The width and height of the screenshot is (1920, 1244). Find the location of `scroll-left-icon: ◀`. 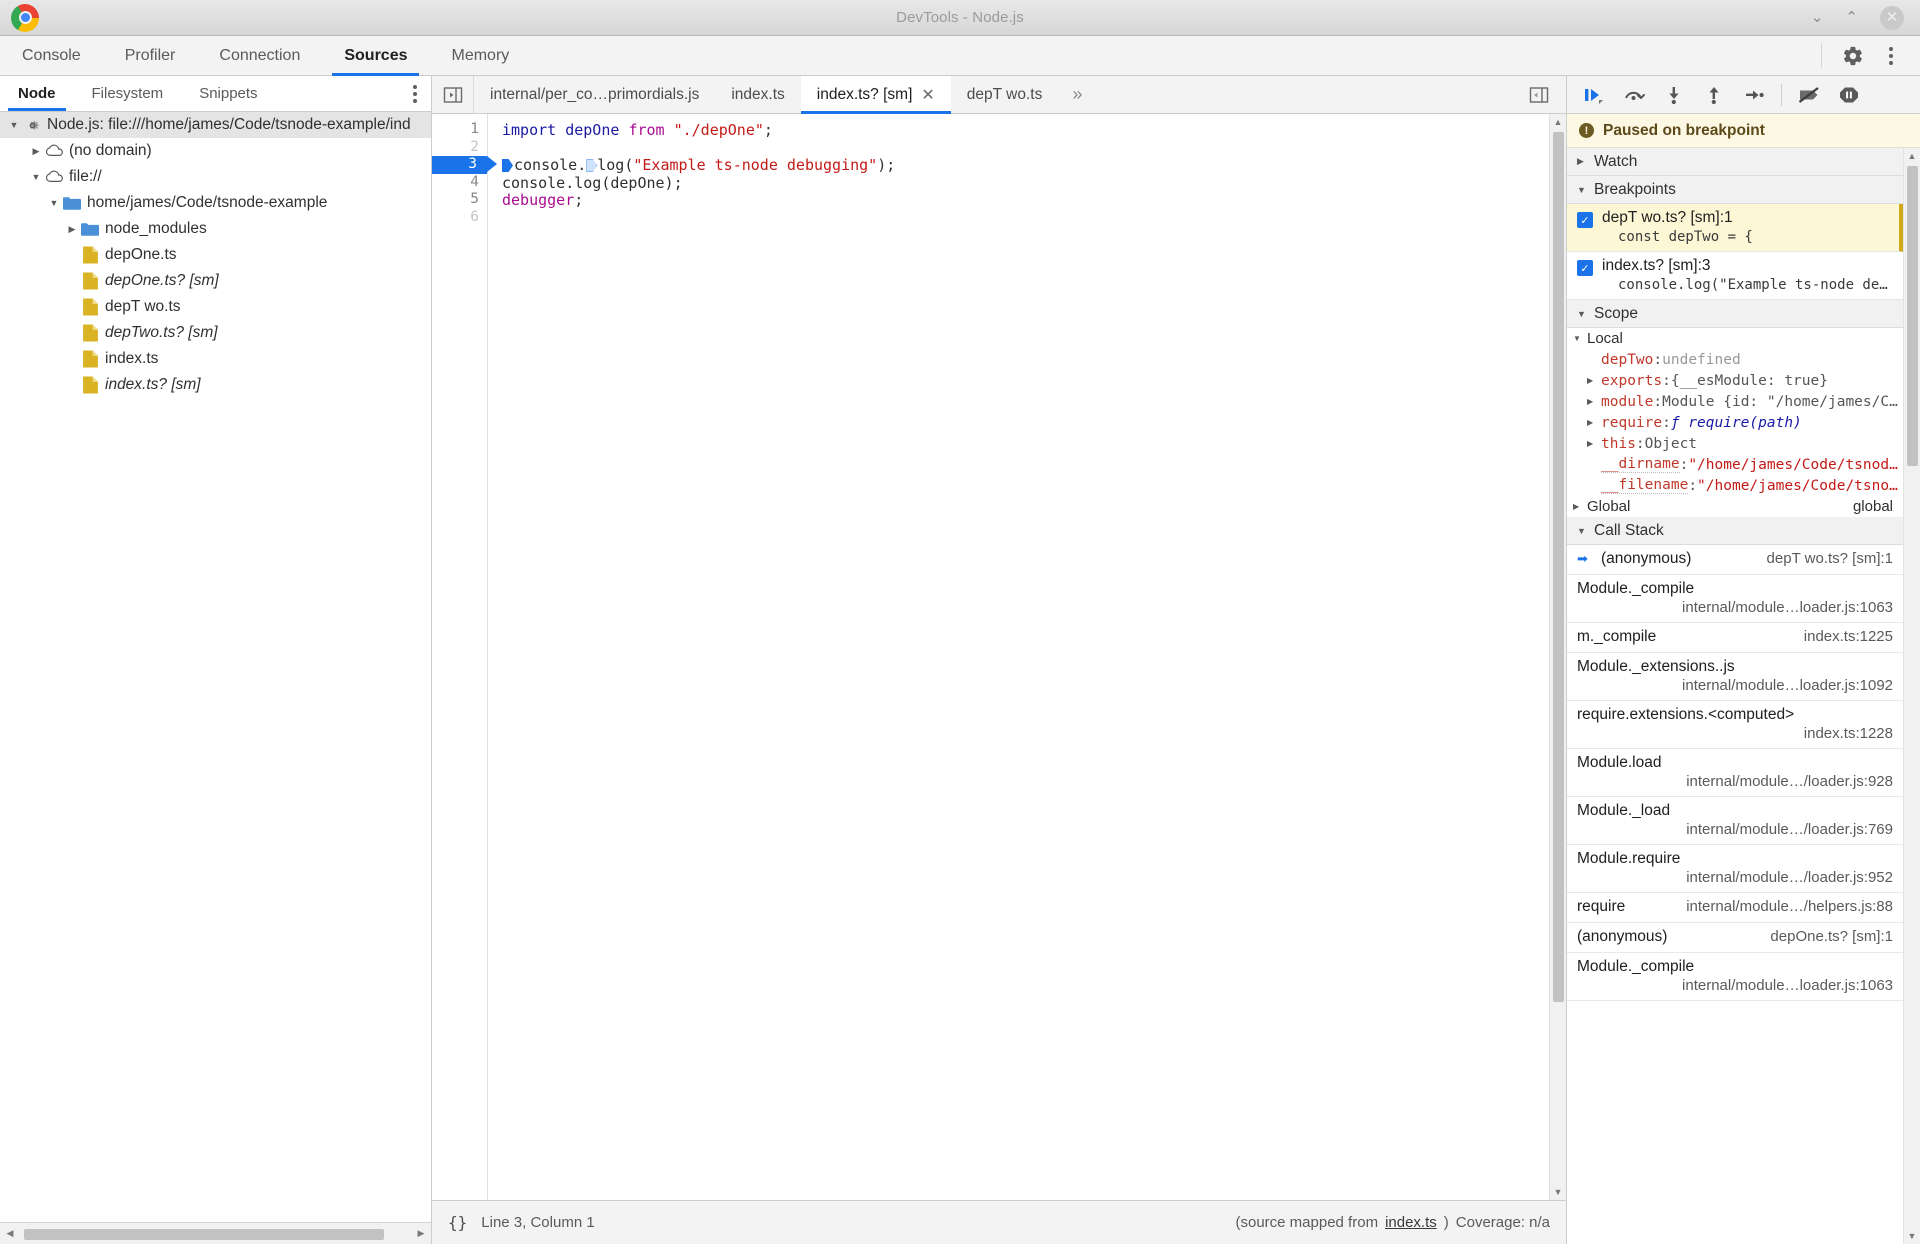

scroll-left-icon: ◀ is located at coordinates (10, 1233).